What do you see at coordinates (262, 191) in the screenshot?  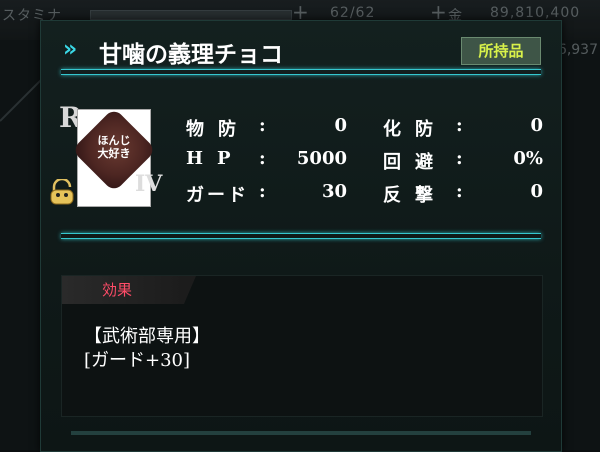 I see `guard-colon: :` at bounding box center [262, 191].